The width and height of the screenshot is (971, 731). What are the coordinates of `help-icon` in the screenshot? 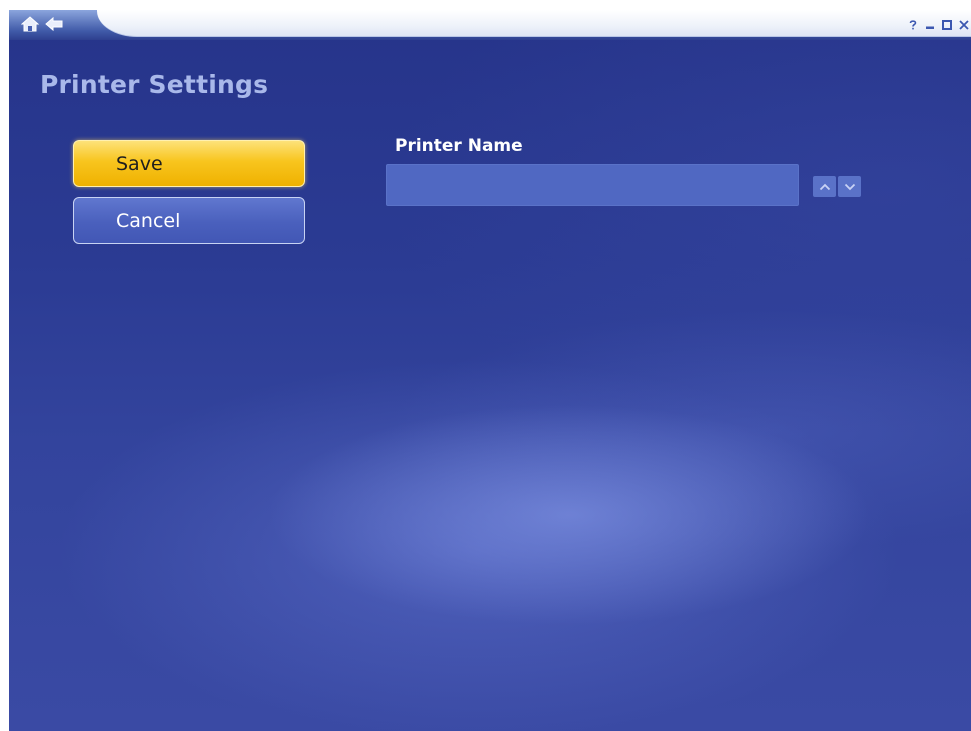 It's located at (913, 25).